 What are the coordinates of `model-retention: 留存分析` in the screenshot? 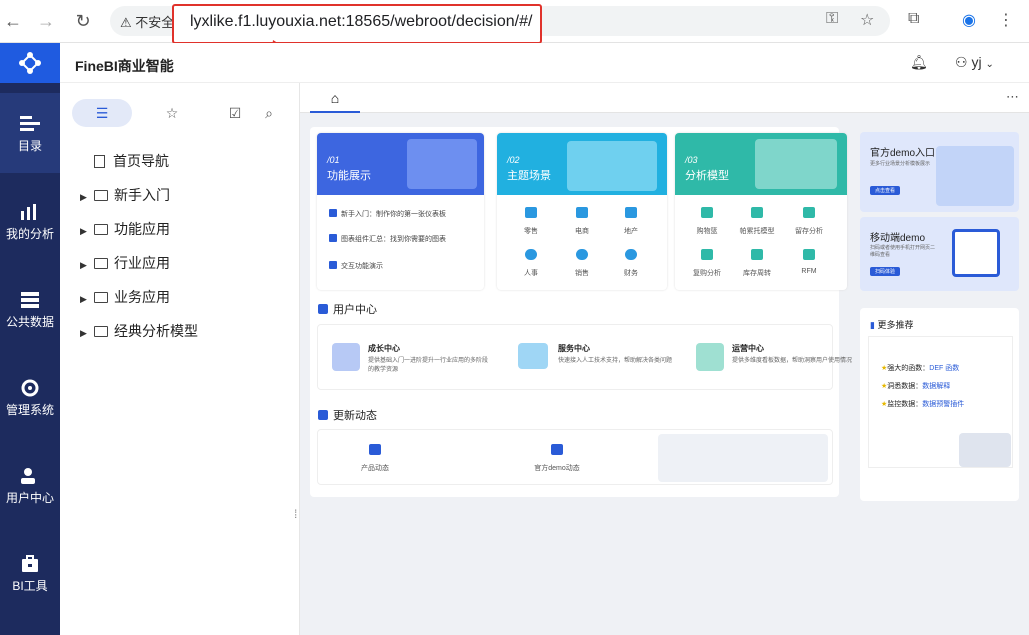 It's located at (809, 221).